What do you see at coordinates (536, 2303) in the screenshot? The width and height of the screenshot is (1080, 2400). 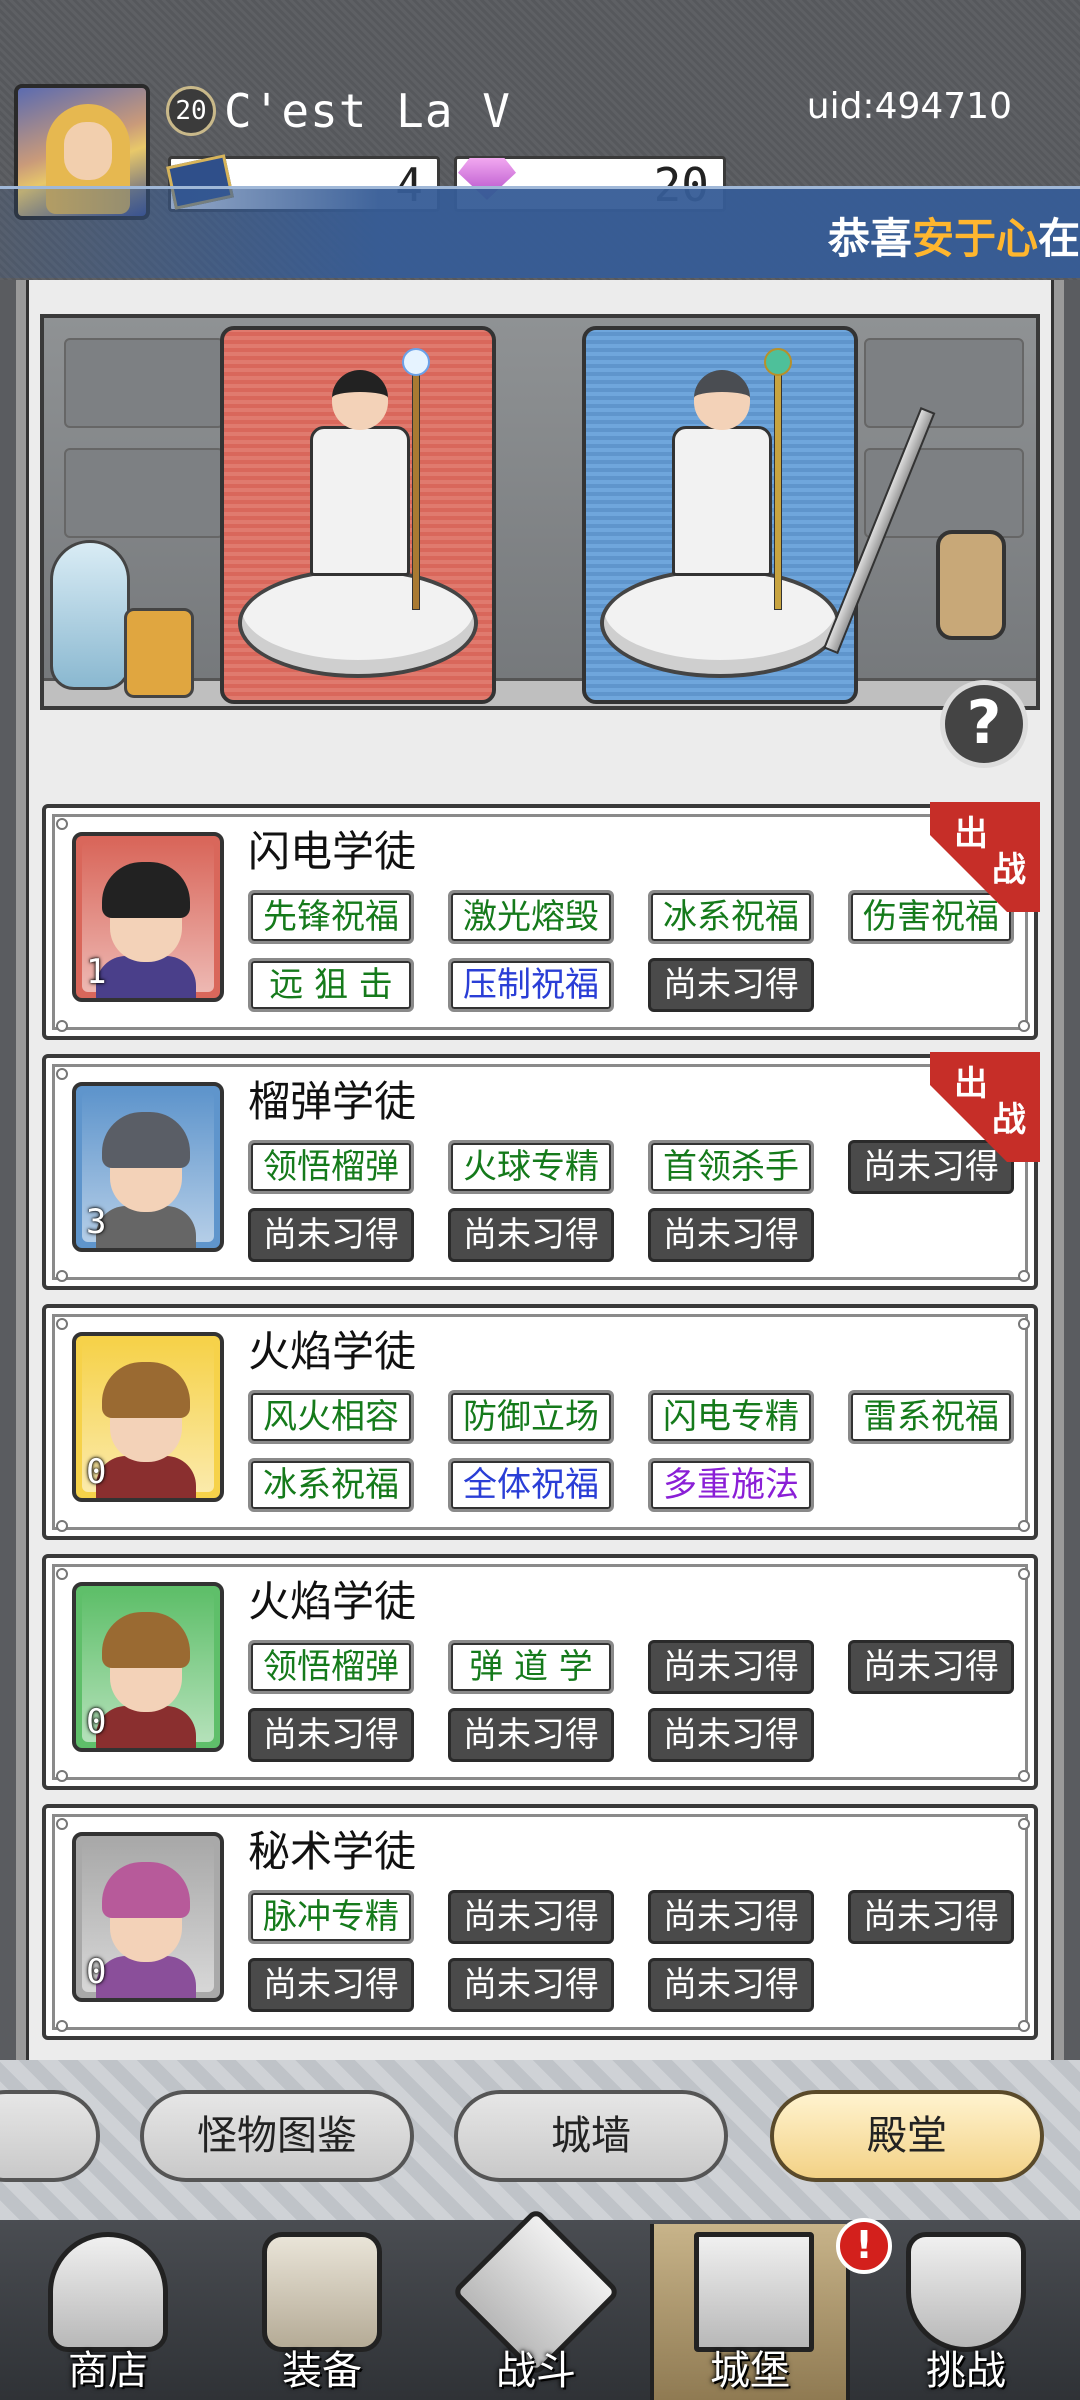 I see `nav-battle: 战斗` at bounding box center [536, 2303].